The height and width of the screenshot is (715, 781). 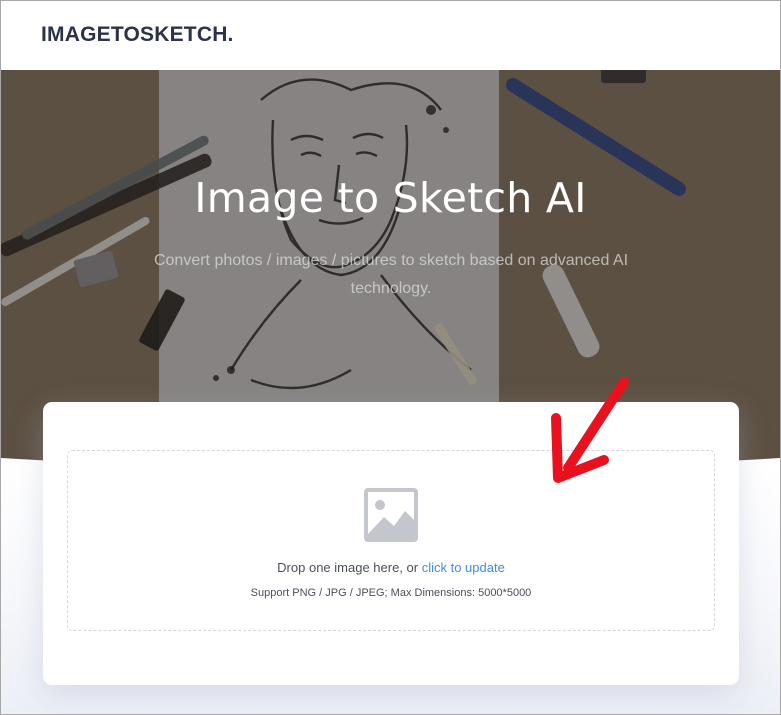 What do you see at coordinates (391, 515) in the screenshot?
I see `image-placeholder-icon` at bounding box center [391, 515].